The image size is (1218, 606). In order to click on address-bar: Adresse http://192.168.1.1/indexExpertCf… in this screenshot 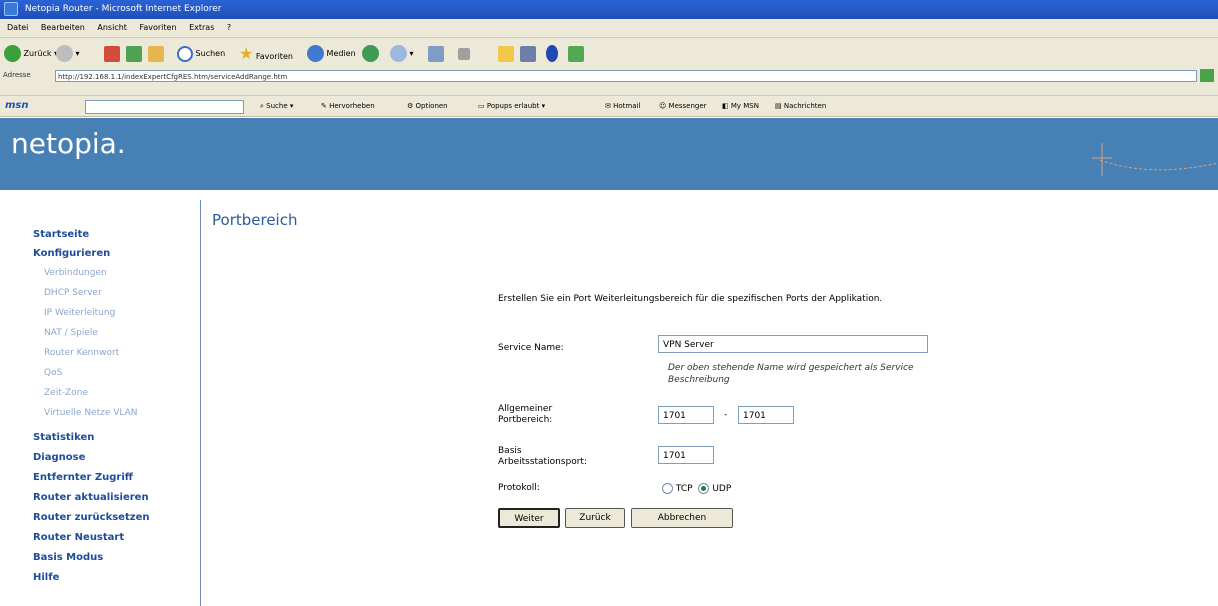, I will do `click(609, 76)`.